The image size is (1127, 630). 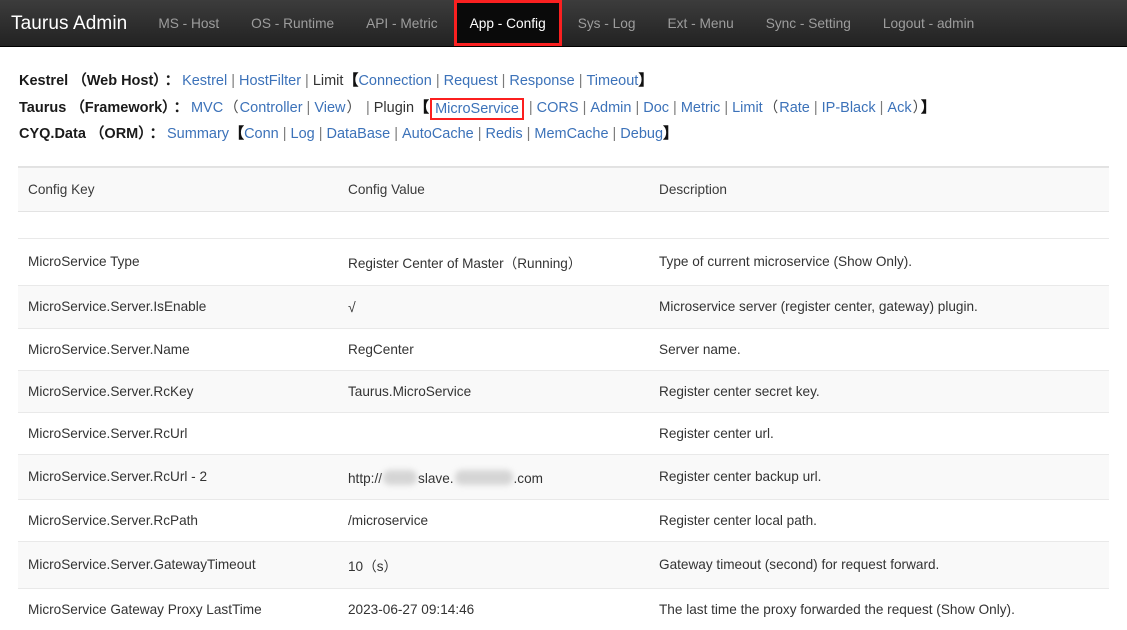 What do you see at coordinates (879, 189) in the screenshot?
I see `header-description: Description` at bounding box center [879, 189].